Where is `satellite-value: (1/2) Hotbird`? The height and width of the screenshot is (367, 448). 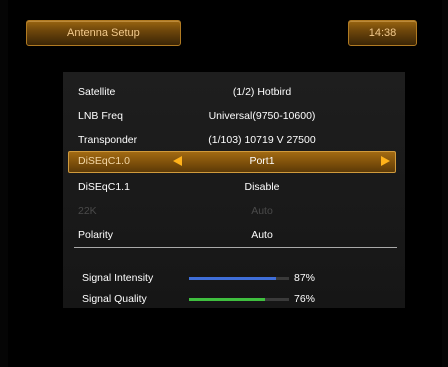 satellite-value: (1/2) Hotbird is located at coordinates (262, 92).